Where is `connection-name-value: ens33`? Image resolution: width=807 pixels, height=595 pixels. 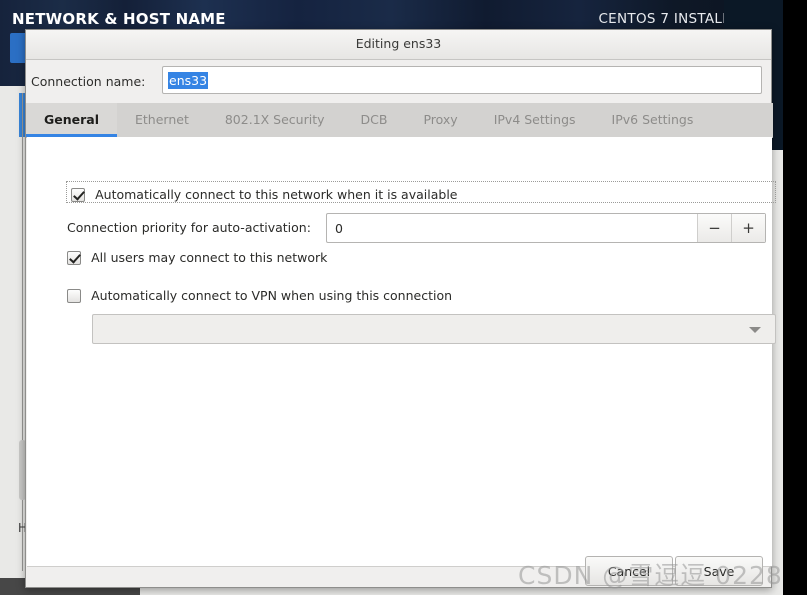
connection-name-value: ens33 is located at coordinates (188, 80).